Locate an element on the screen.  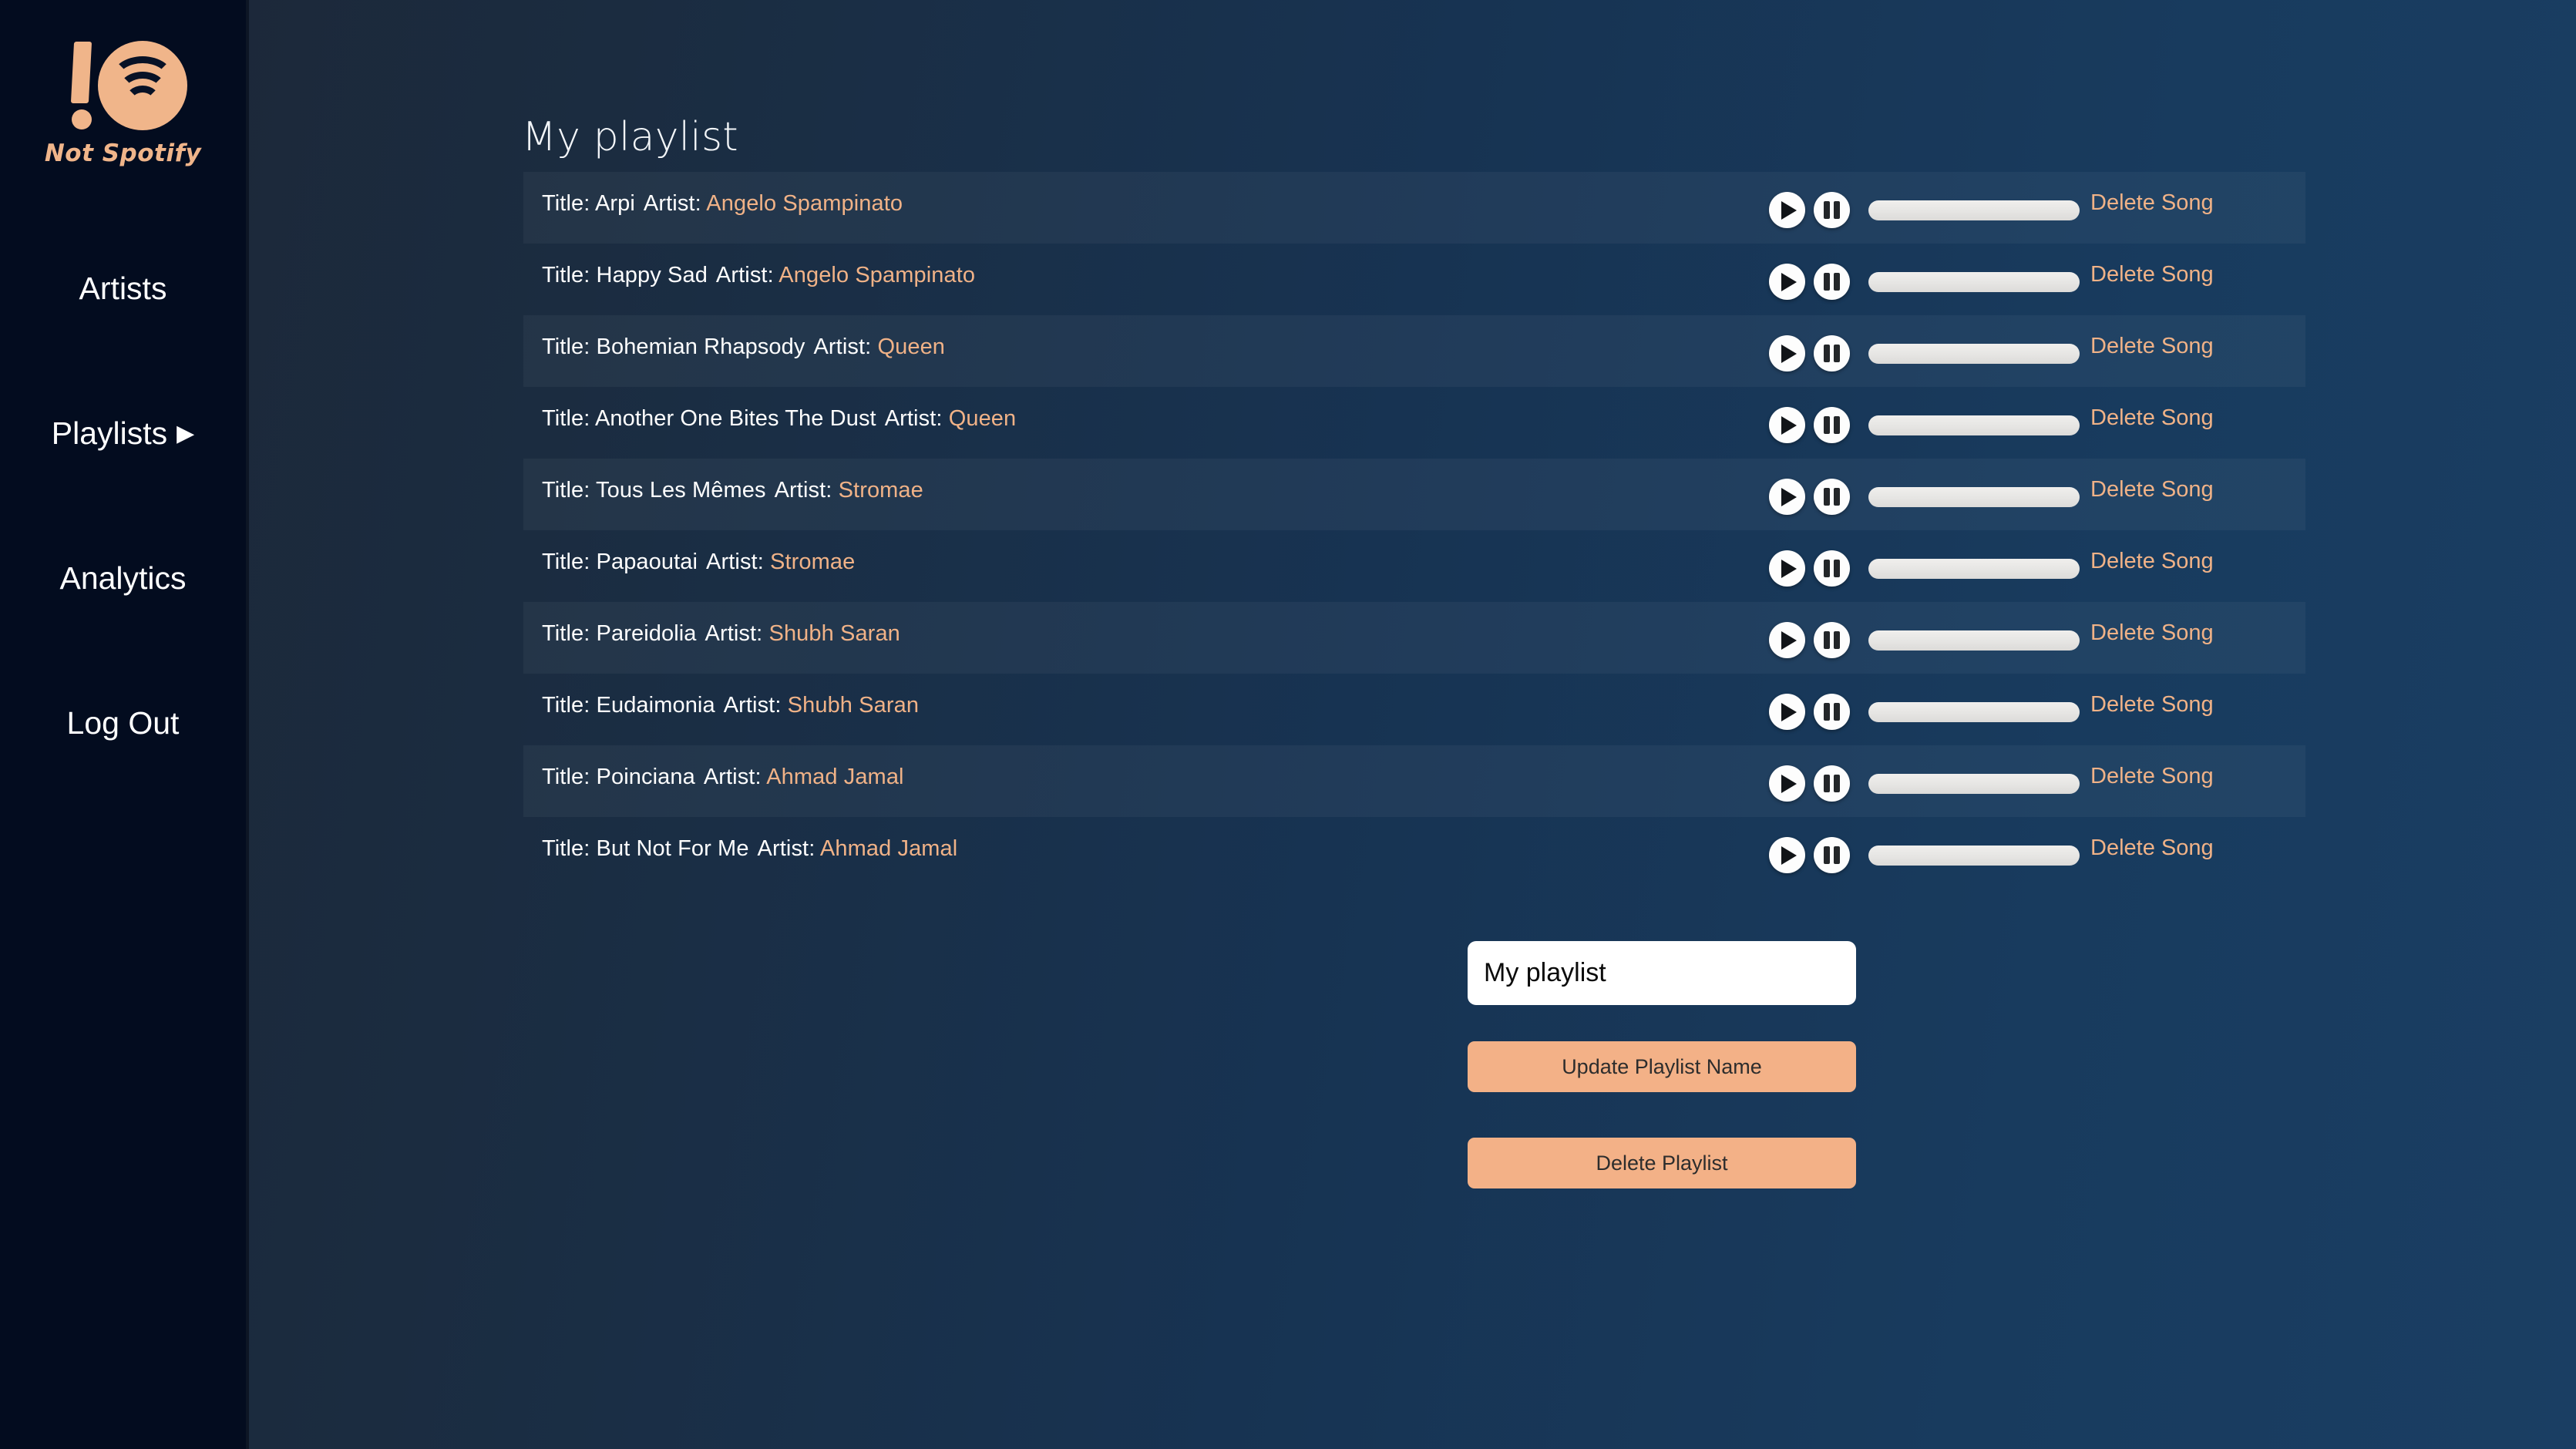
song-title: Another One Bites The Dust is located at coordinates (735, 418).